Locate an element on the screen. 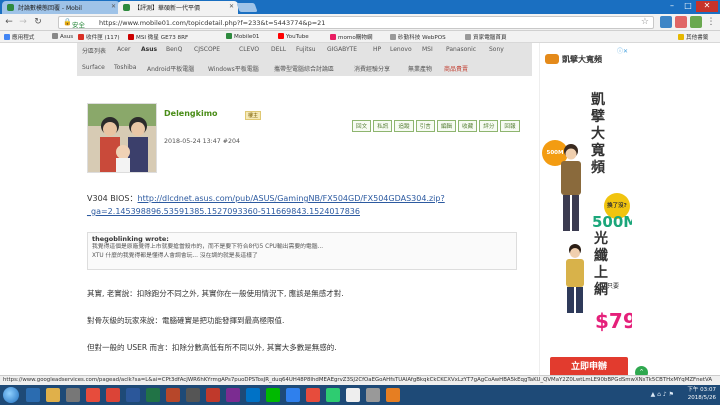 This screenshot has width=720, height=405. brand-link: CLEVO is located at coordinates (249, 49).